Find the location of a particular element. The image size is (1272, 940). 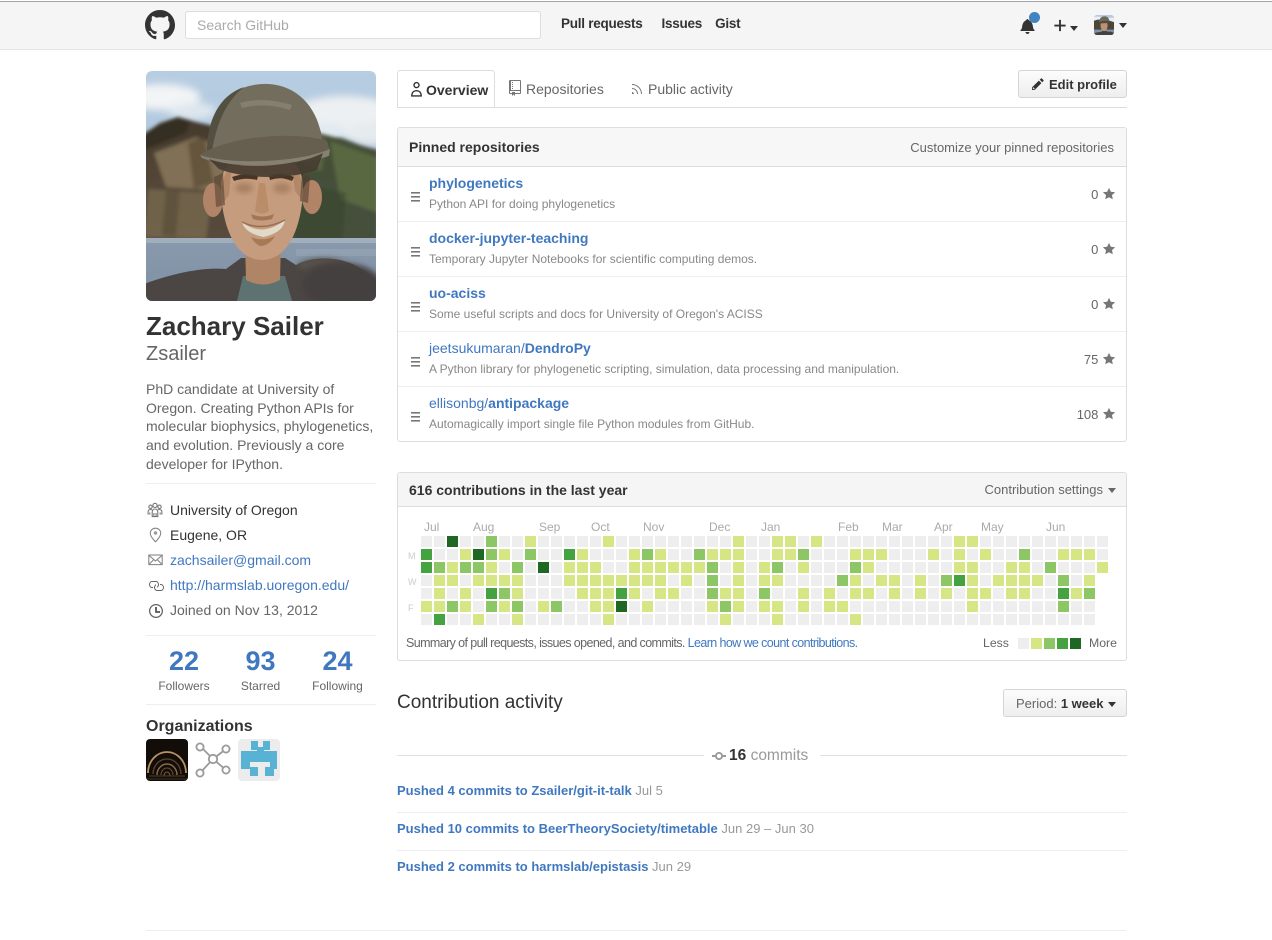

svg-text: F is located at coordinates (411, 608).